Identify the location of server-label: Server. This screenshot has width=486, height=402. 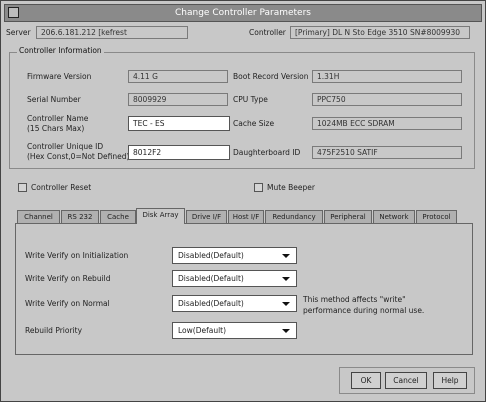
(18, 32).